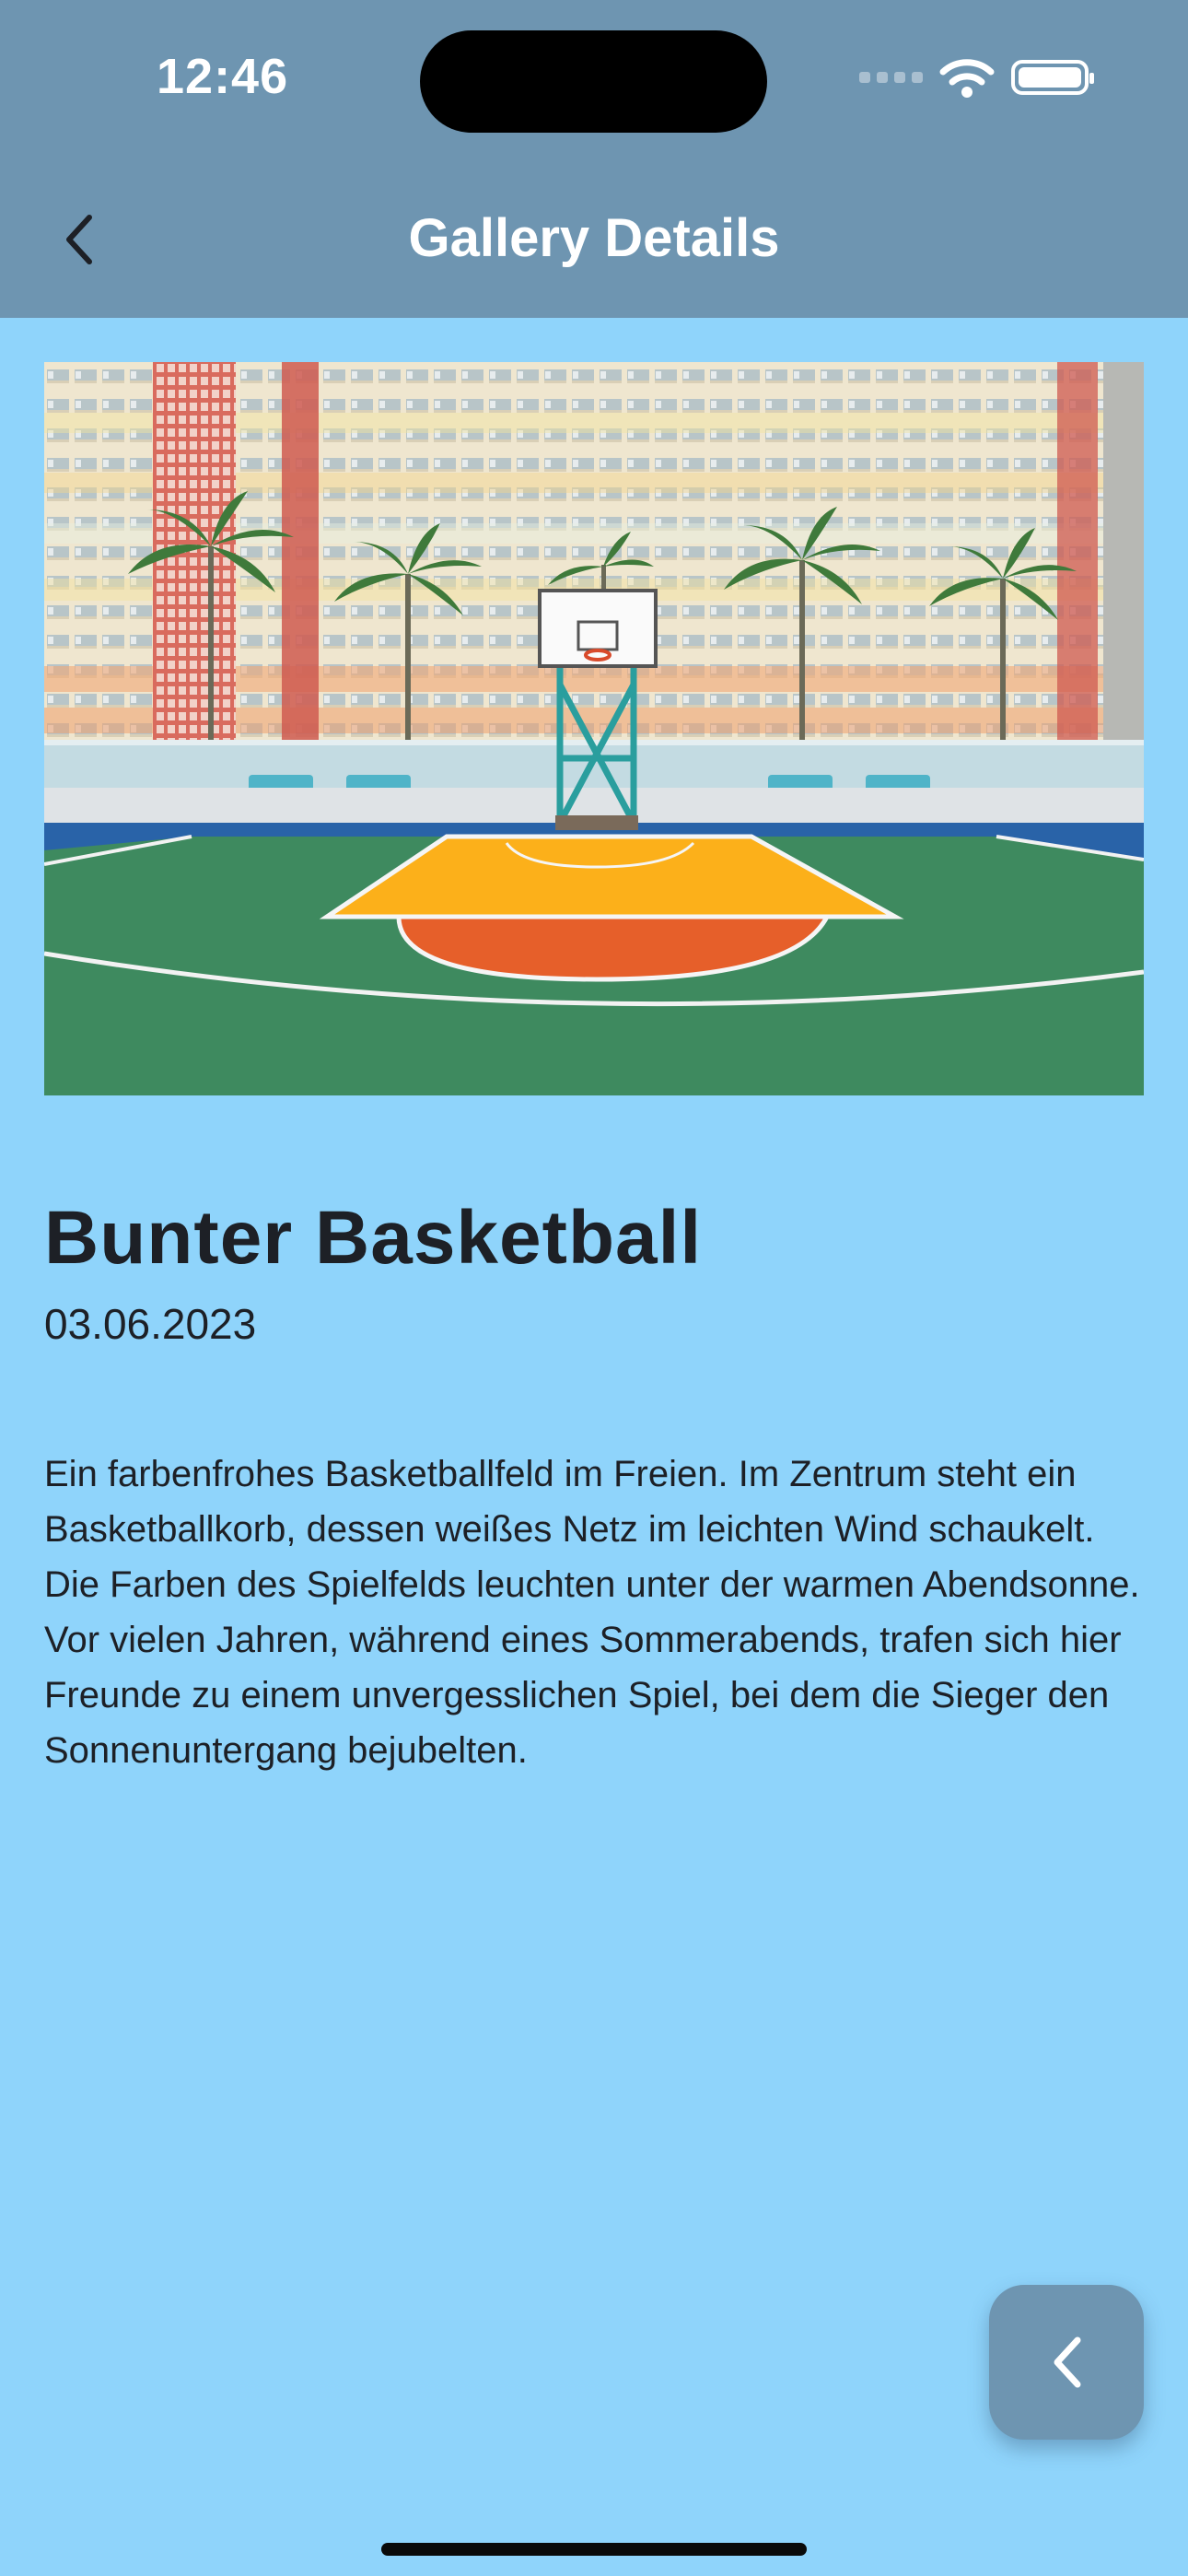  What do you see at coordinates (967, 78) in the screenshot?
I see `wifi-icon` at bounding box center [967, 78].